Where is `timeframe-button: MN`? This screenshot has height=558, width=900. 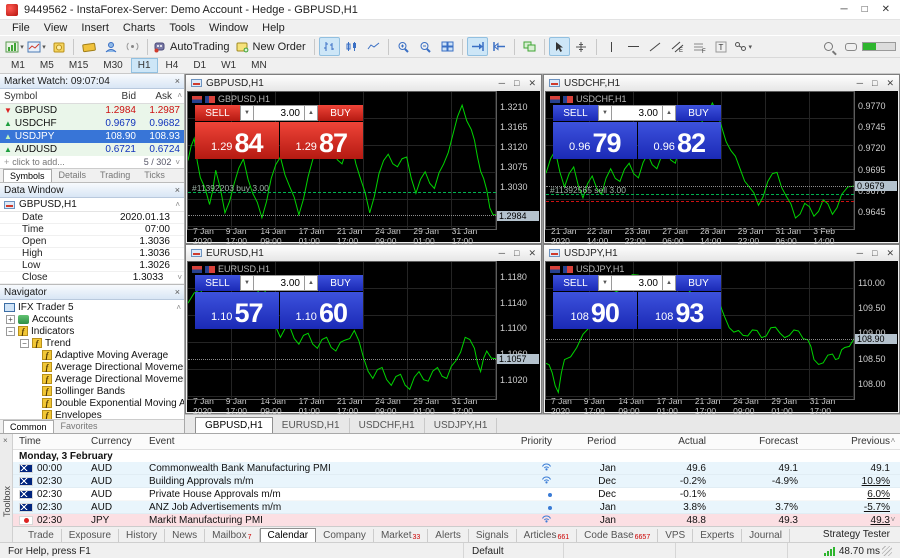
timeframe-button: MN is located at coordinates (259, 65).